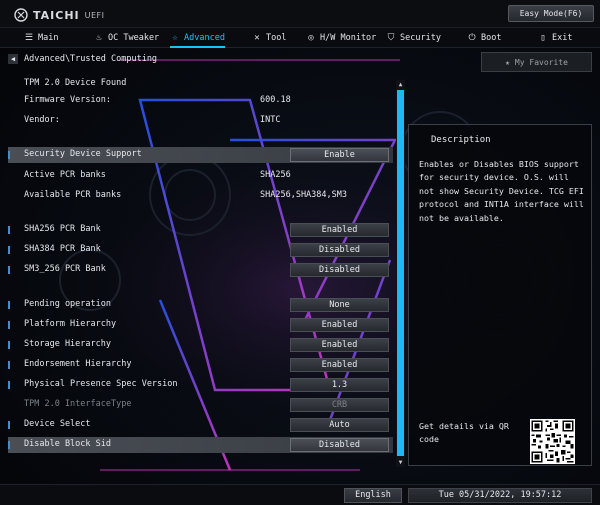  I want to click on exit-icon: ▯, so click(543, 38).